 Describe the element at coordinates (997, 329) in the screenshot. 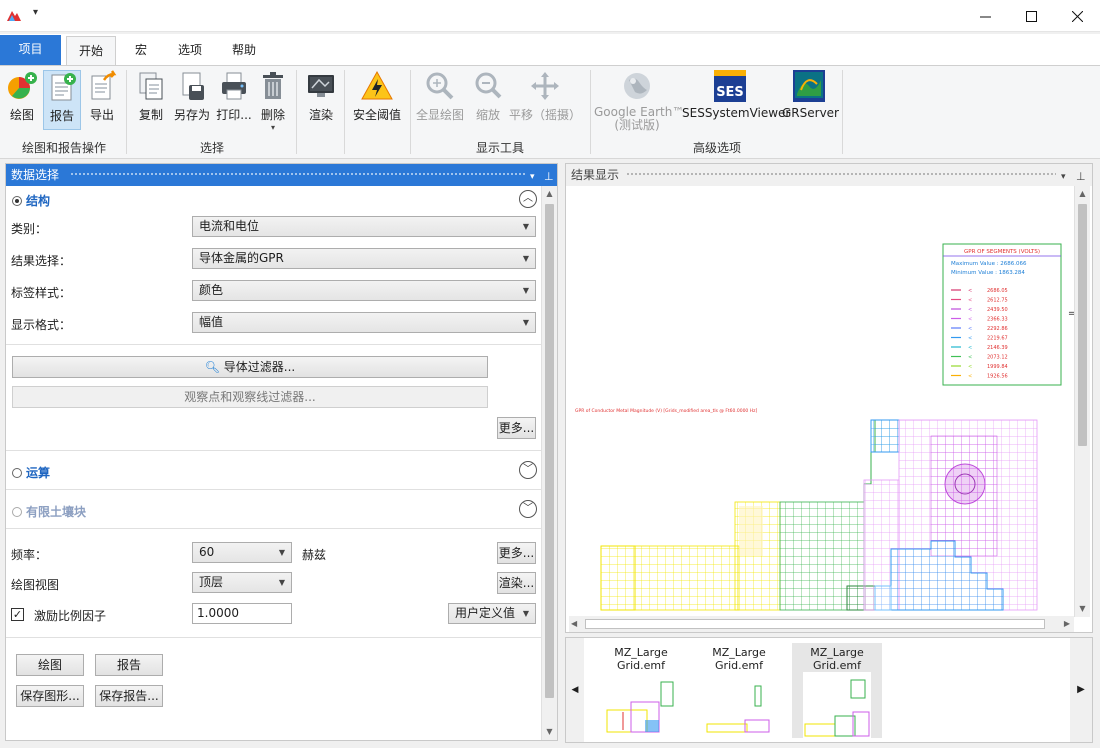

I see `legend-value: 2292.86` at that location.